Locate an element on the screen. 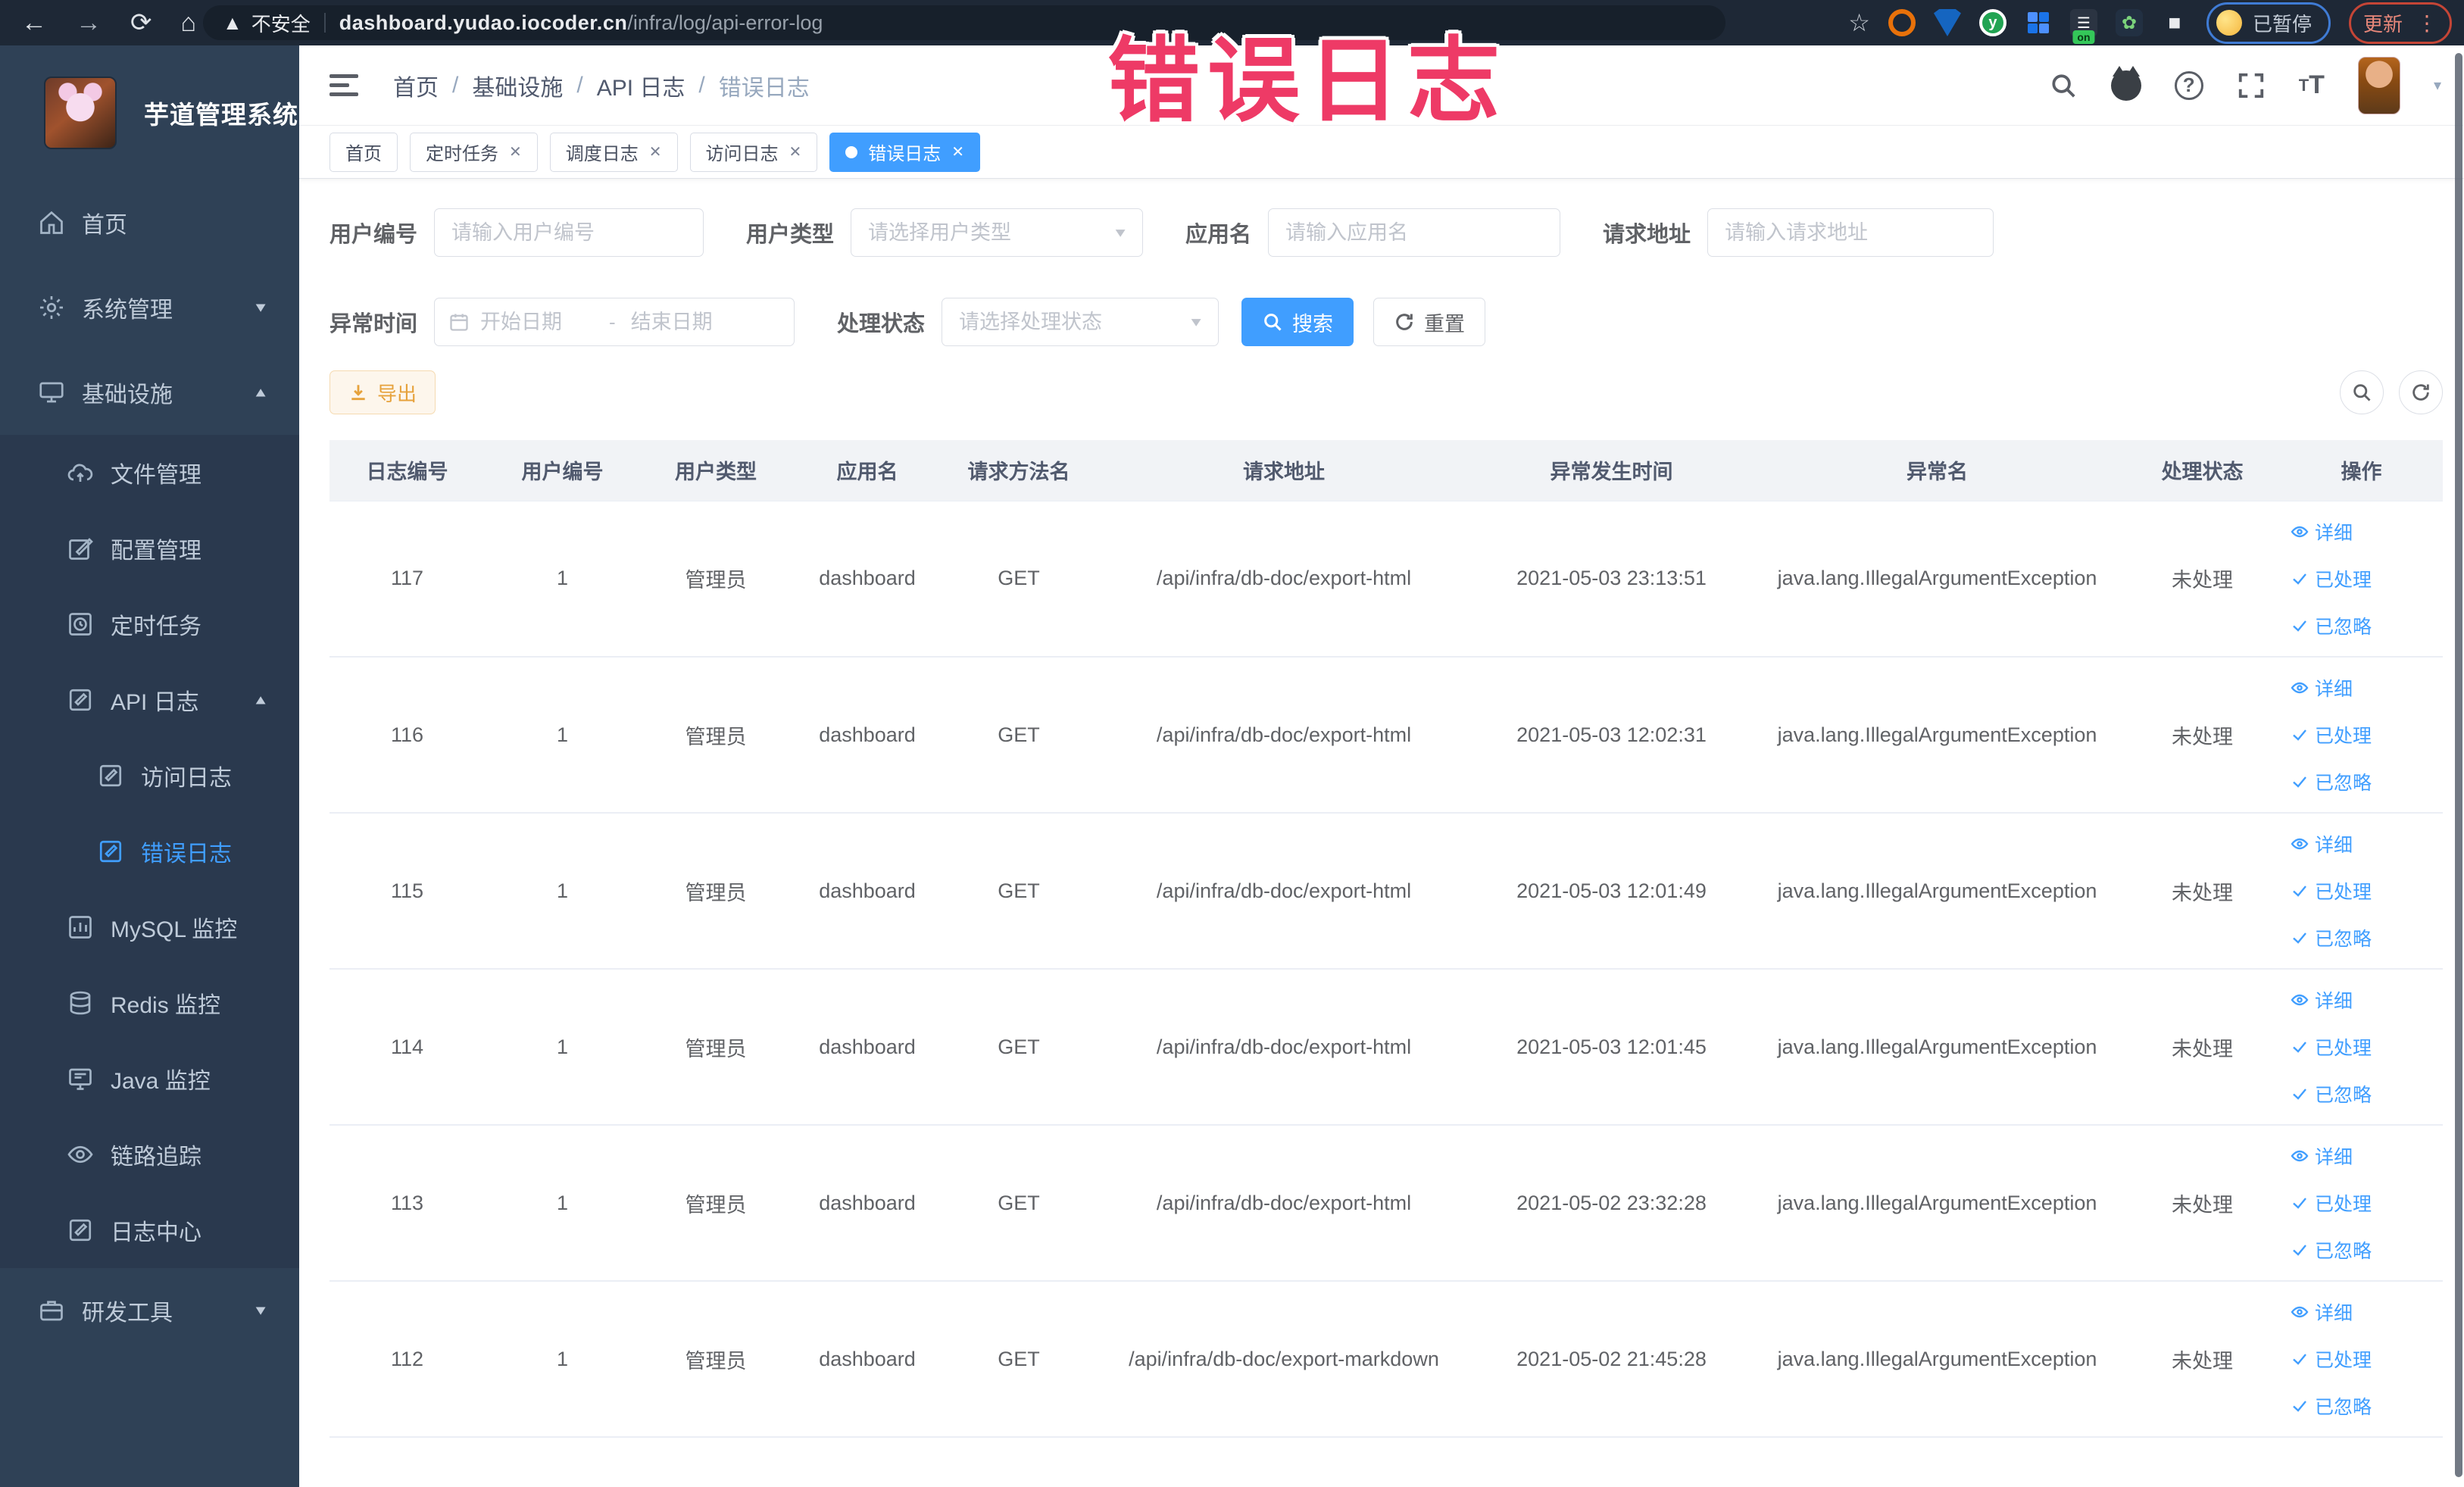 The image size is (2464, 1487). tab-error-log: 错误日志 ✕ is located at coordinates (905, 152).